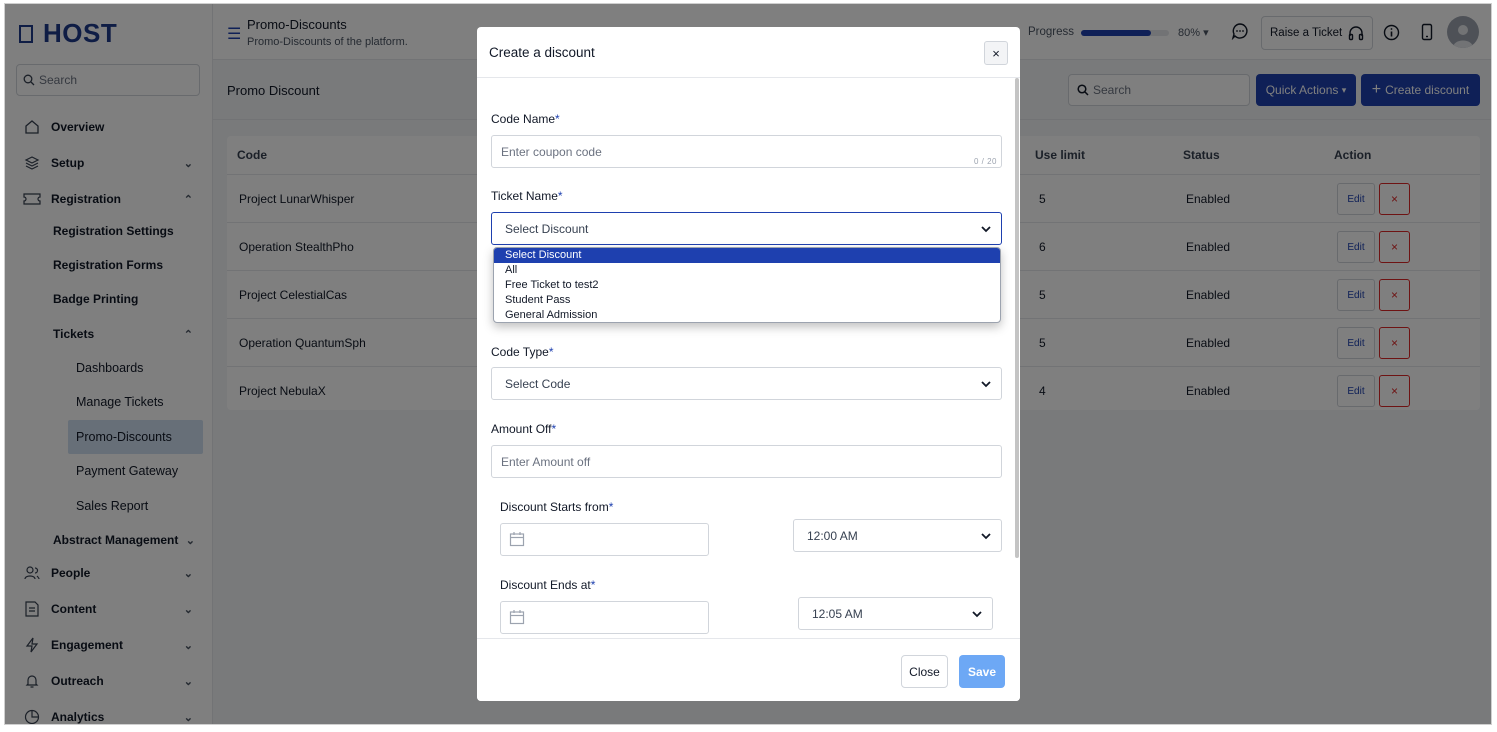 This screenshot has height=732, width=1497. I want to click on close-button: Close, so click(924, 671).